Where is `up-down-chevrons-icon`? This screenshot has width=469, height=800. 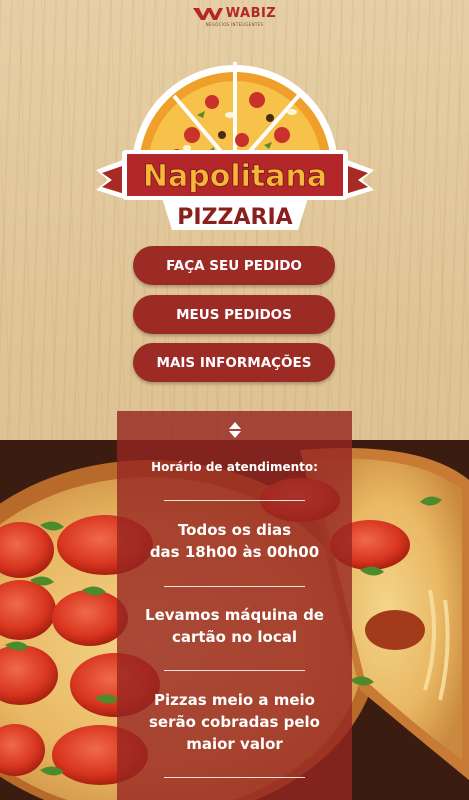
up-down-chevrons-icon is located at coordinates (235, 430).